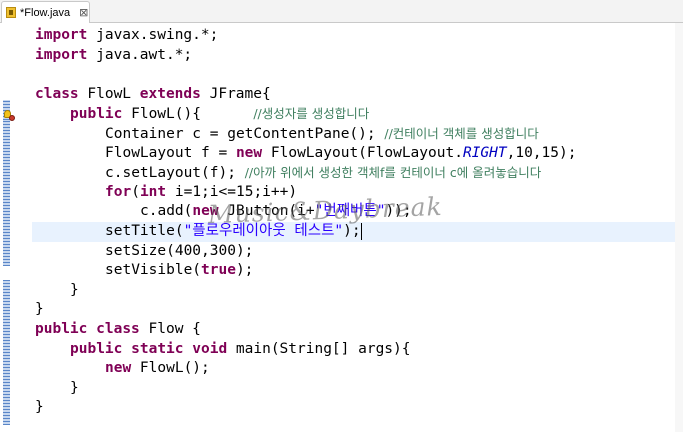 Image resolution: width=683 pixels, height=432 pixels. I want to click on code-text: javax.swing.*;, so click(153, 35).